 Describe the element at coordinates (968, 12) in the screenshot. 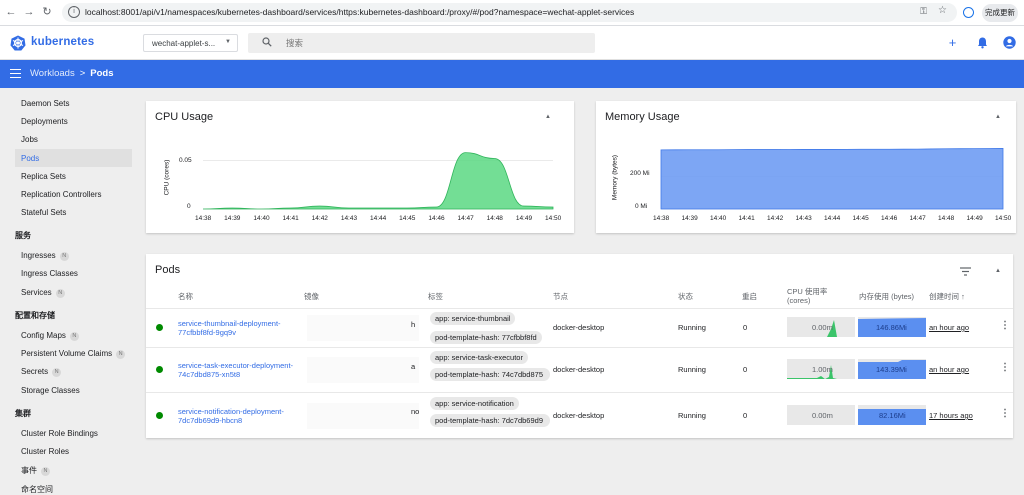

I see `profile-icon` at that location.